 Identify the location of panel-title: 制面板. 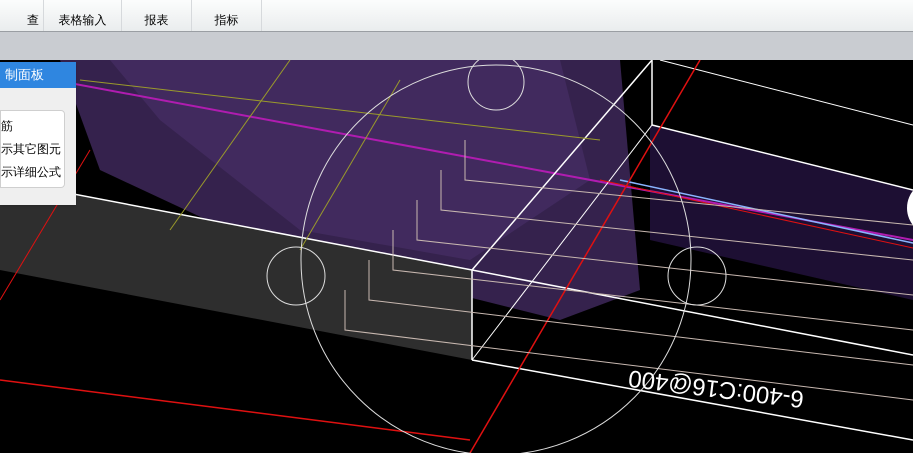
(24, 75).